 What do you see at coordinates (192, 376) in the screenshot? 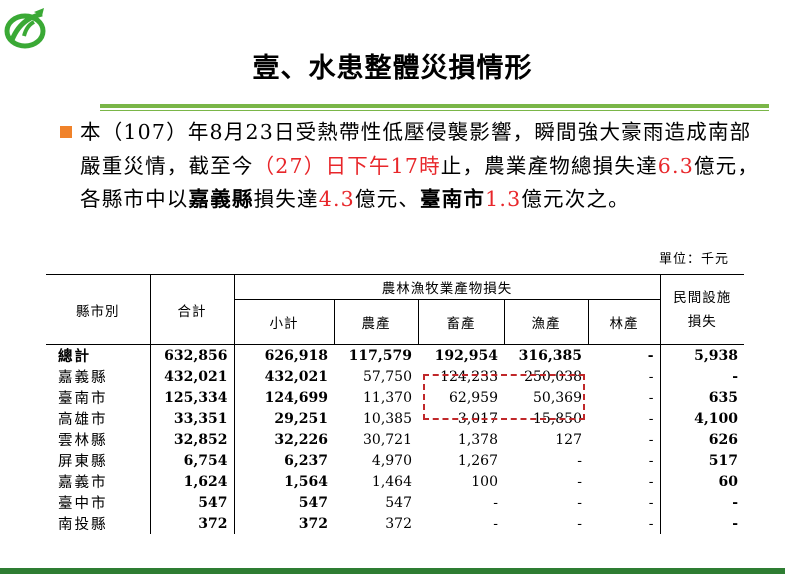
I see `total-cell: 432,021` at bounding box center [192, 376].